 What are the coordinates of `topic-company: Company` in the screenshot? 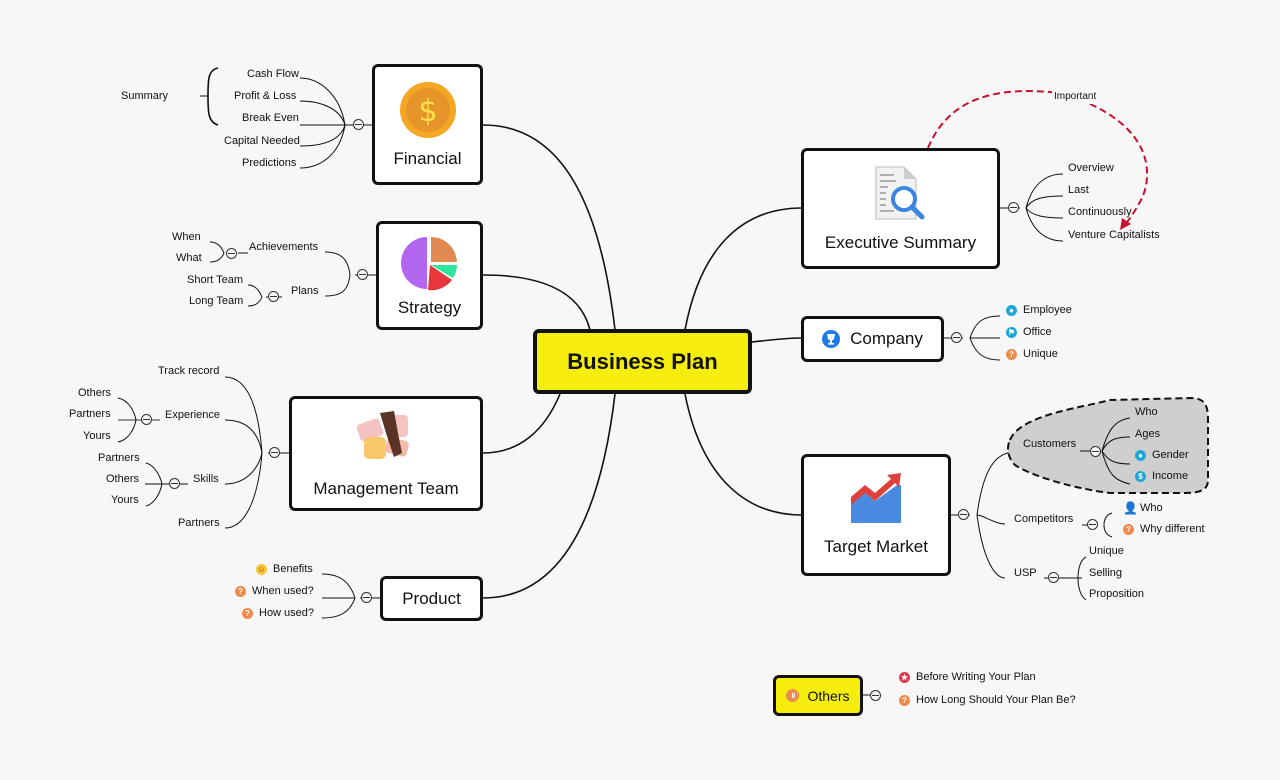 It's located at (872, 339).